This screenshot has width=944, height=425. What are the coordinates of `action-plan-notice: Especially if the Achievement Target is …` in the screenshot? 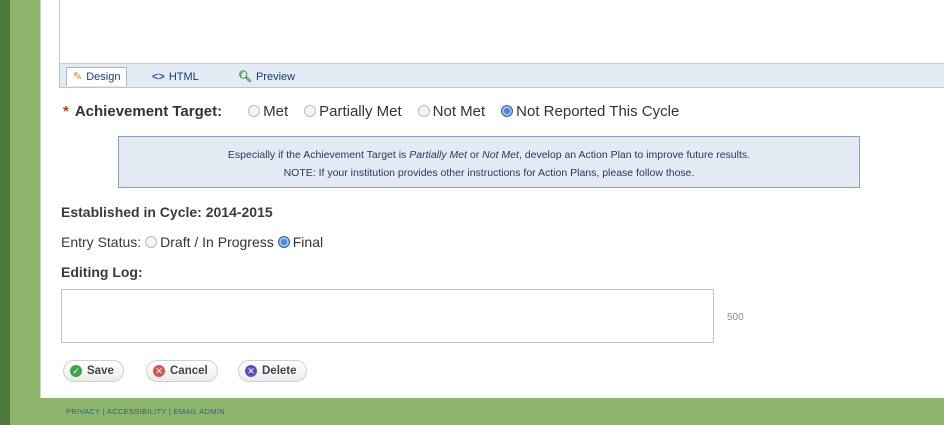 It's located at (489, 162).